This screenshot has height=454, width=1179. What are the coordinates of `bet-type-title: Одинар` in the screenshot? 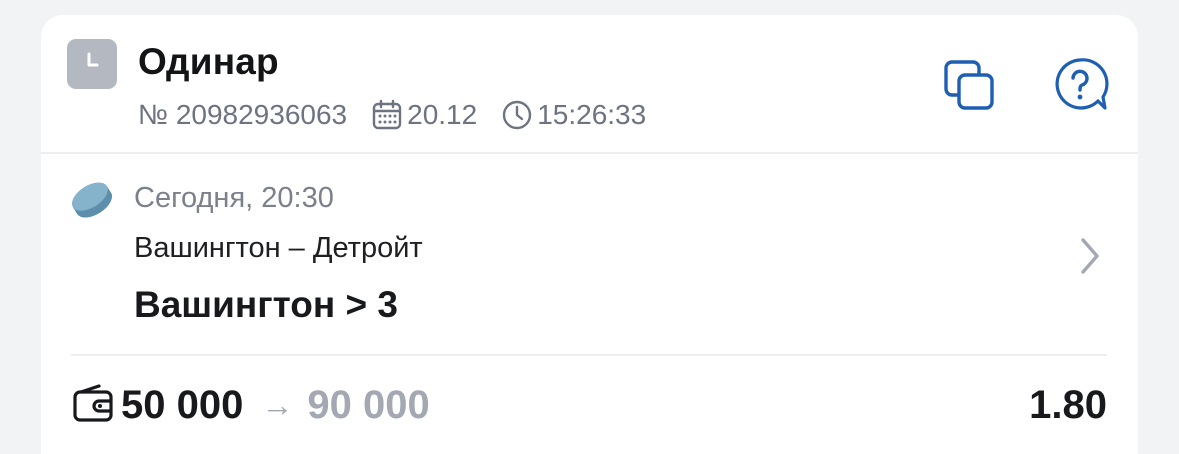 It's located at (208, 61).